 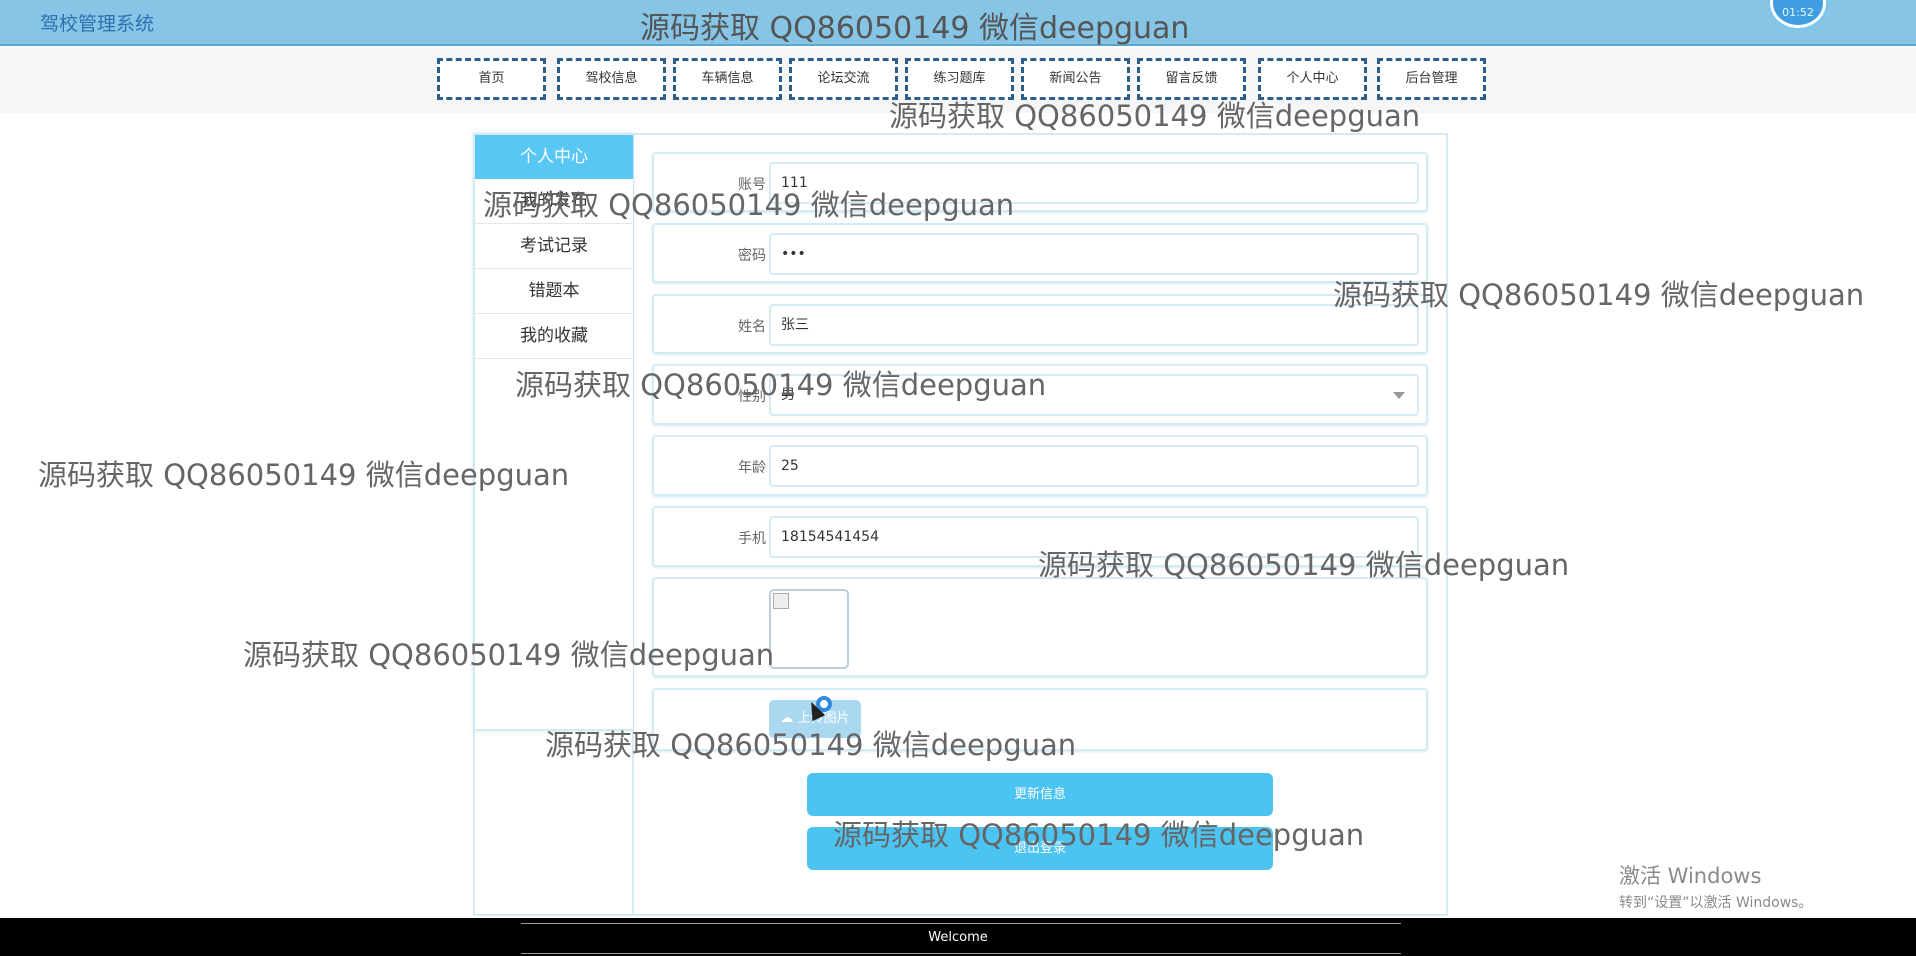 What do you see at coordinates (915, 28) in the screenshot?
I see `watermark-text: 源码获取 QQ86050149 微信deepguan` at bounding box center [915, 28].